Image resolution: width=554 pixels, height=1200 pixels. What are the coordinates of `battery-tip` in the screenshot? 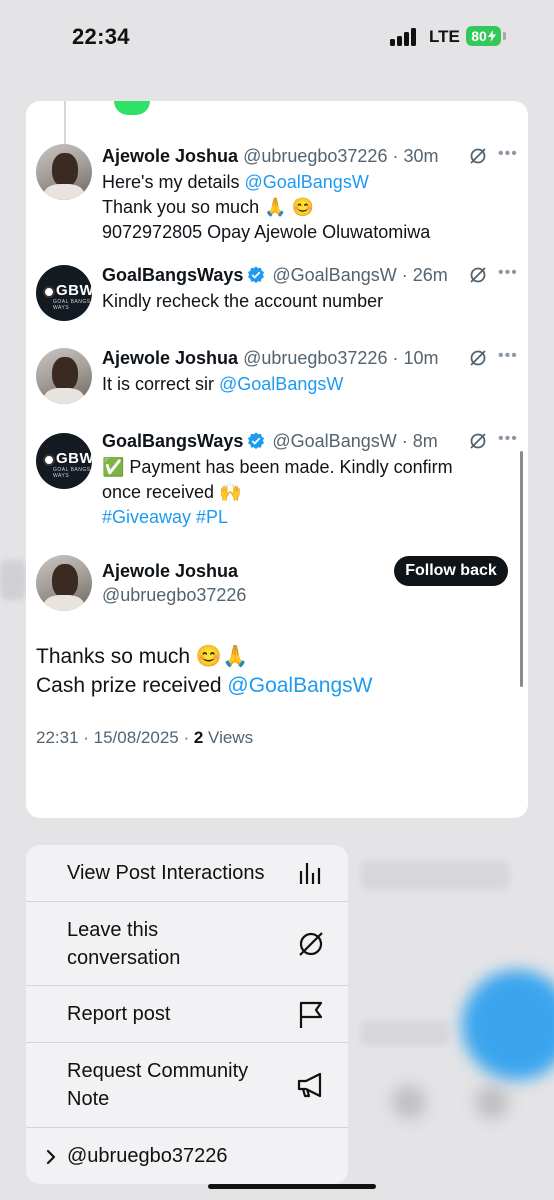 It's located at (504, 36).